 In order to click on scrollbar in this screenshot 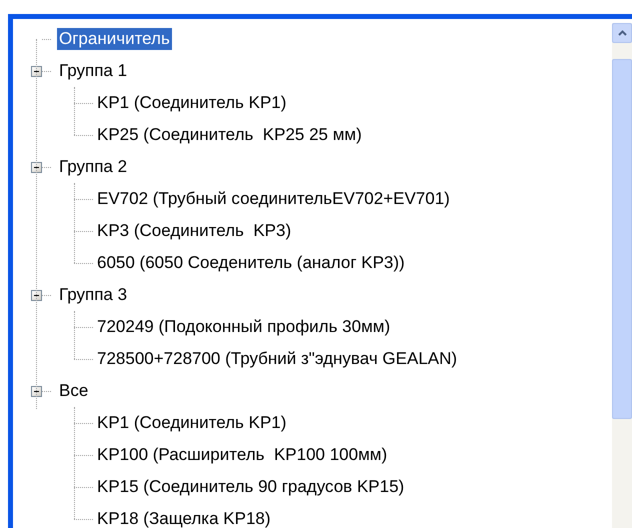, I will do `click(622, 275)`.